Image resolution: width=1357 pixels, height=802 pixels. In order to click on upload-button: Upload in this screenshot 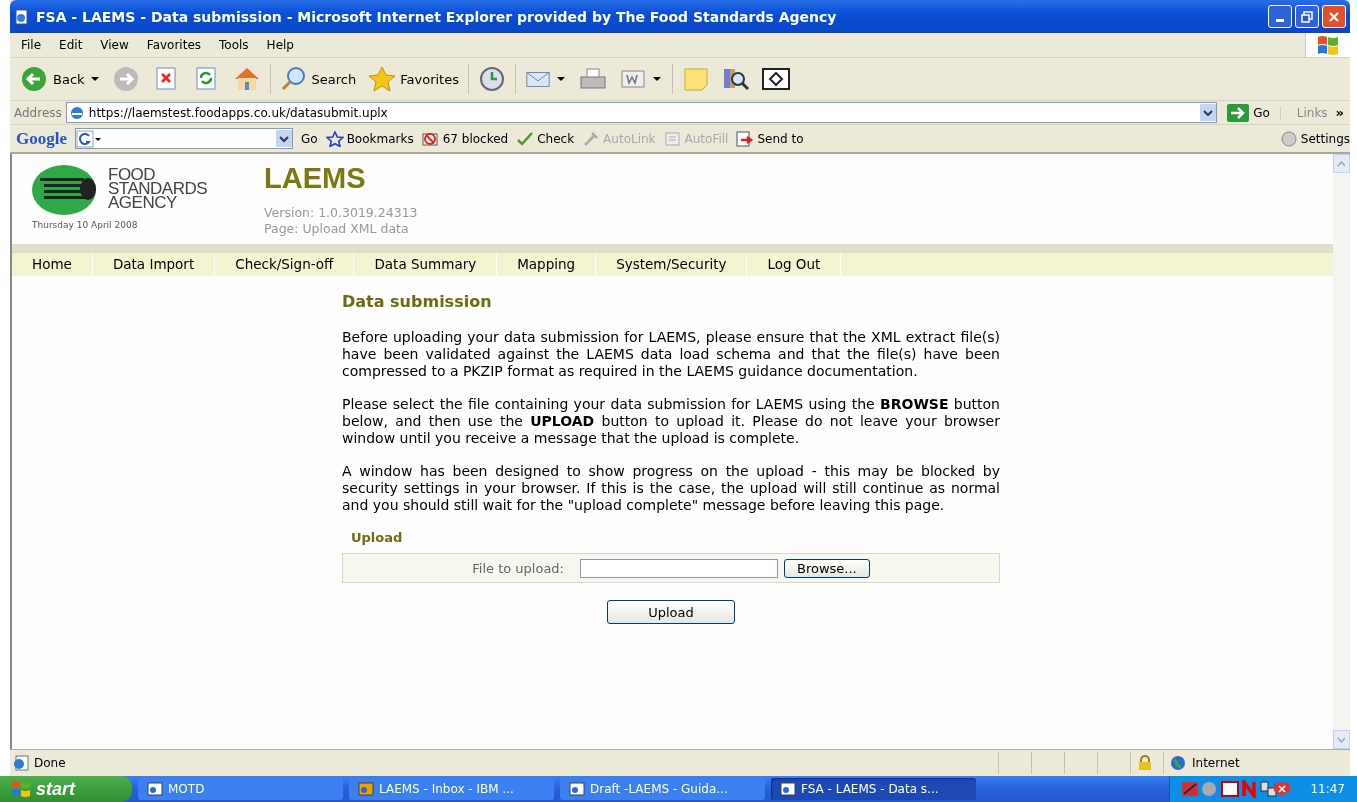, I will do `click(671, 612)`.